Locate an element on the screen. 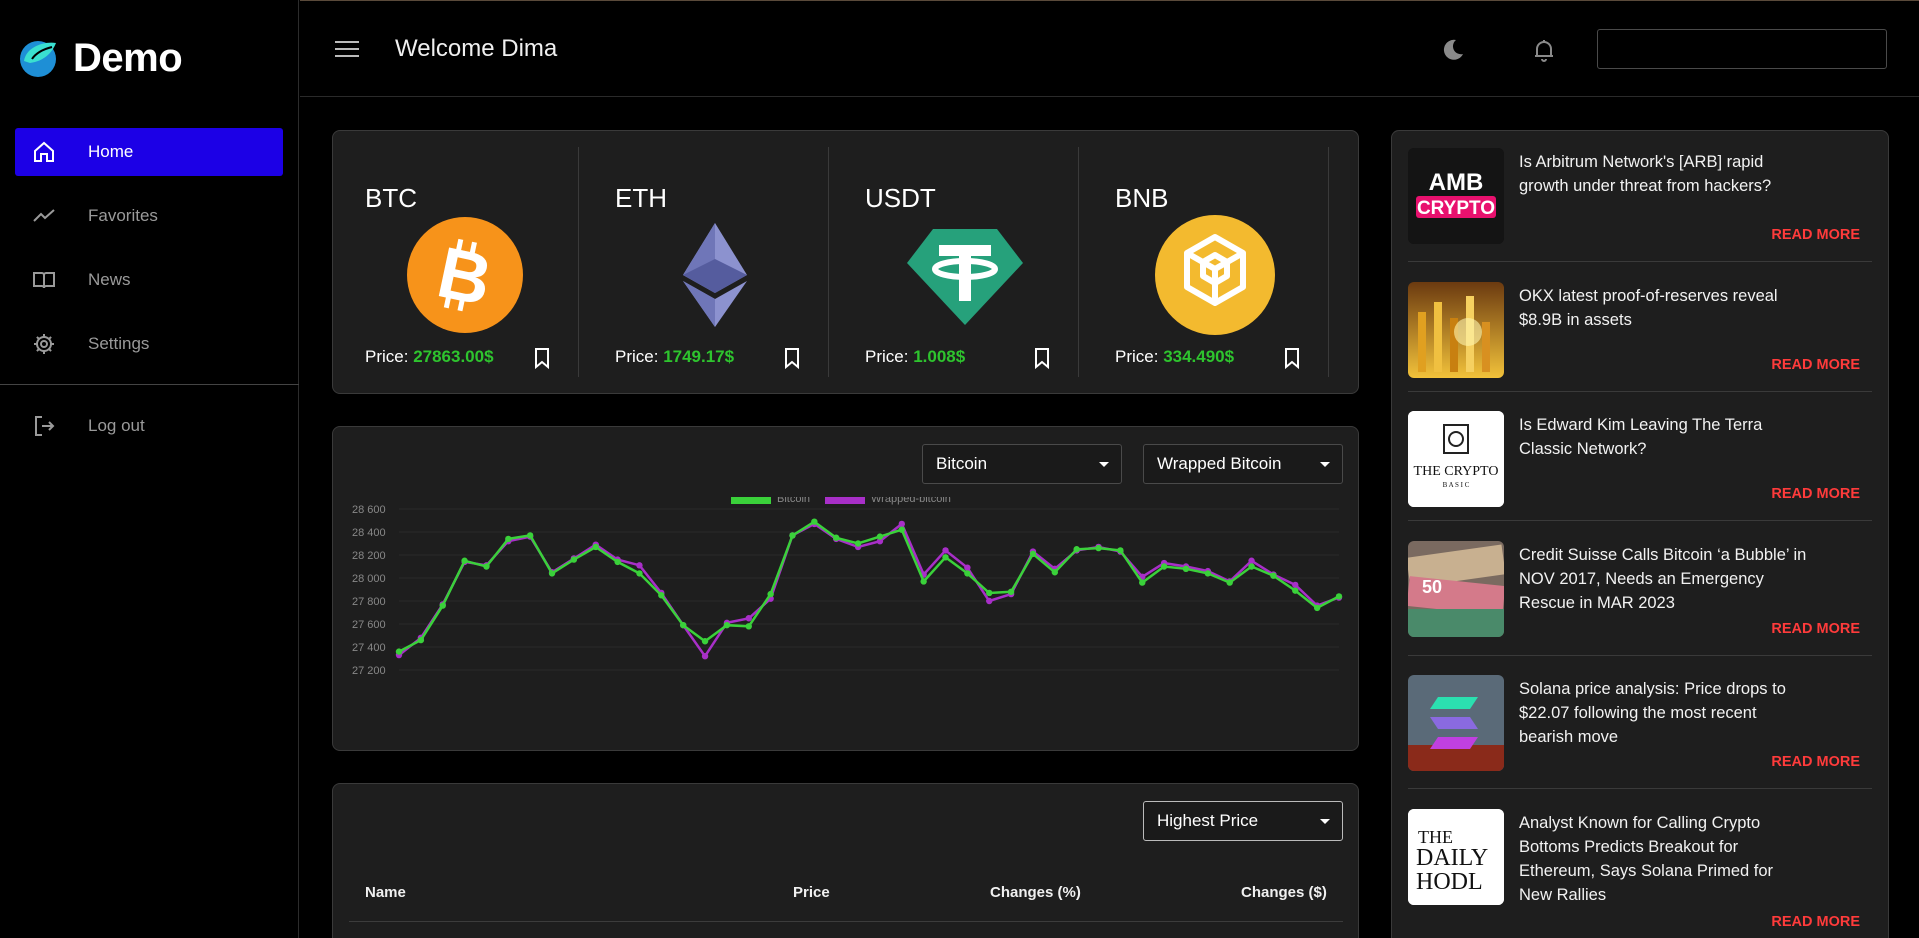 The height and width of the screenshot is (938, 1919). thumb-text: AMB is located at coordinates (1456, 182).